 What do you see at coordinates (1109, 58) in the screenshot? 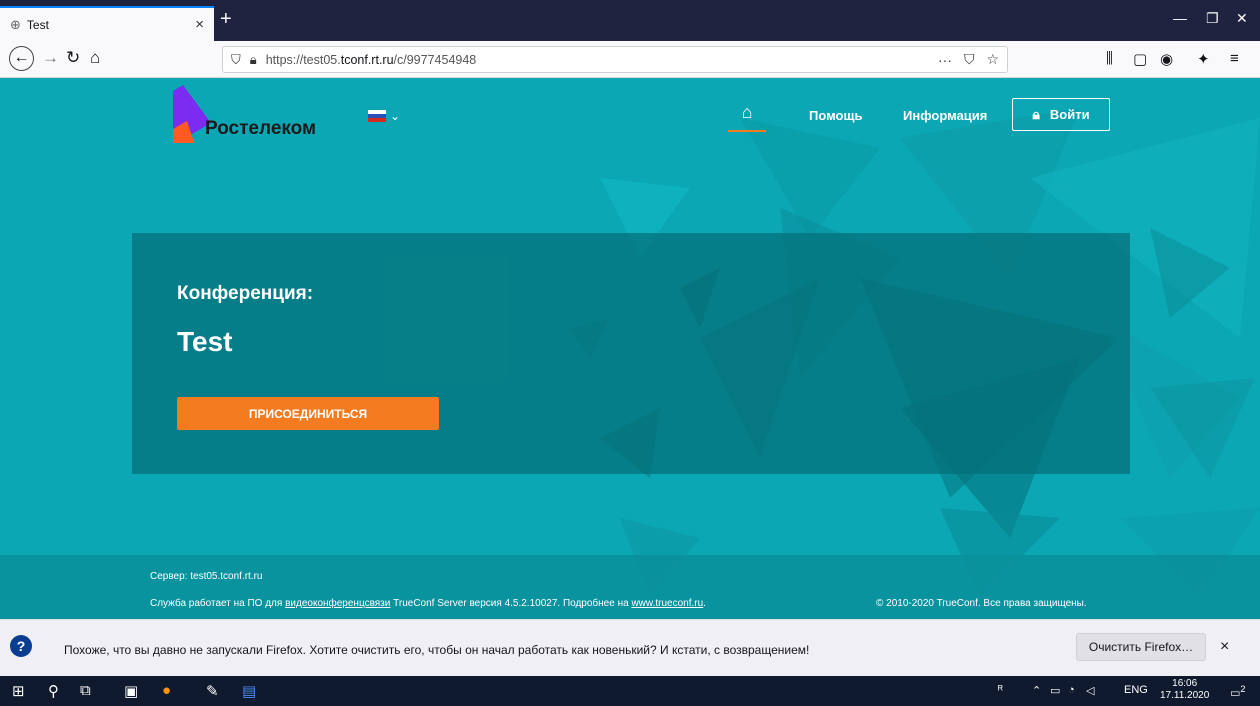
I see `library-icon: ⫼` at bounding box center [1109, 58].